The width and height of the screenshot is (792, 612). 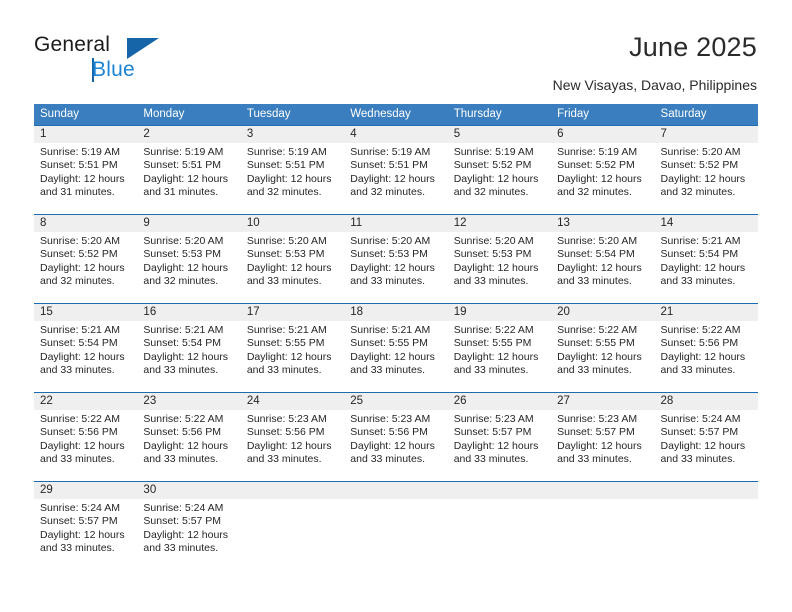 What do you see at coordinates (253, 223) in the screenshot?
I see `day-number: 10` at bounding box center [253, 223].